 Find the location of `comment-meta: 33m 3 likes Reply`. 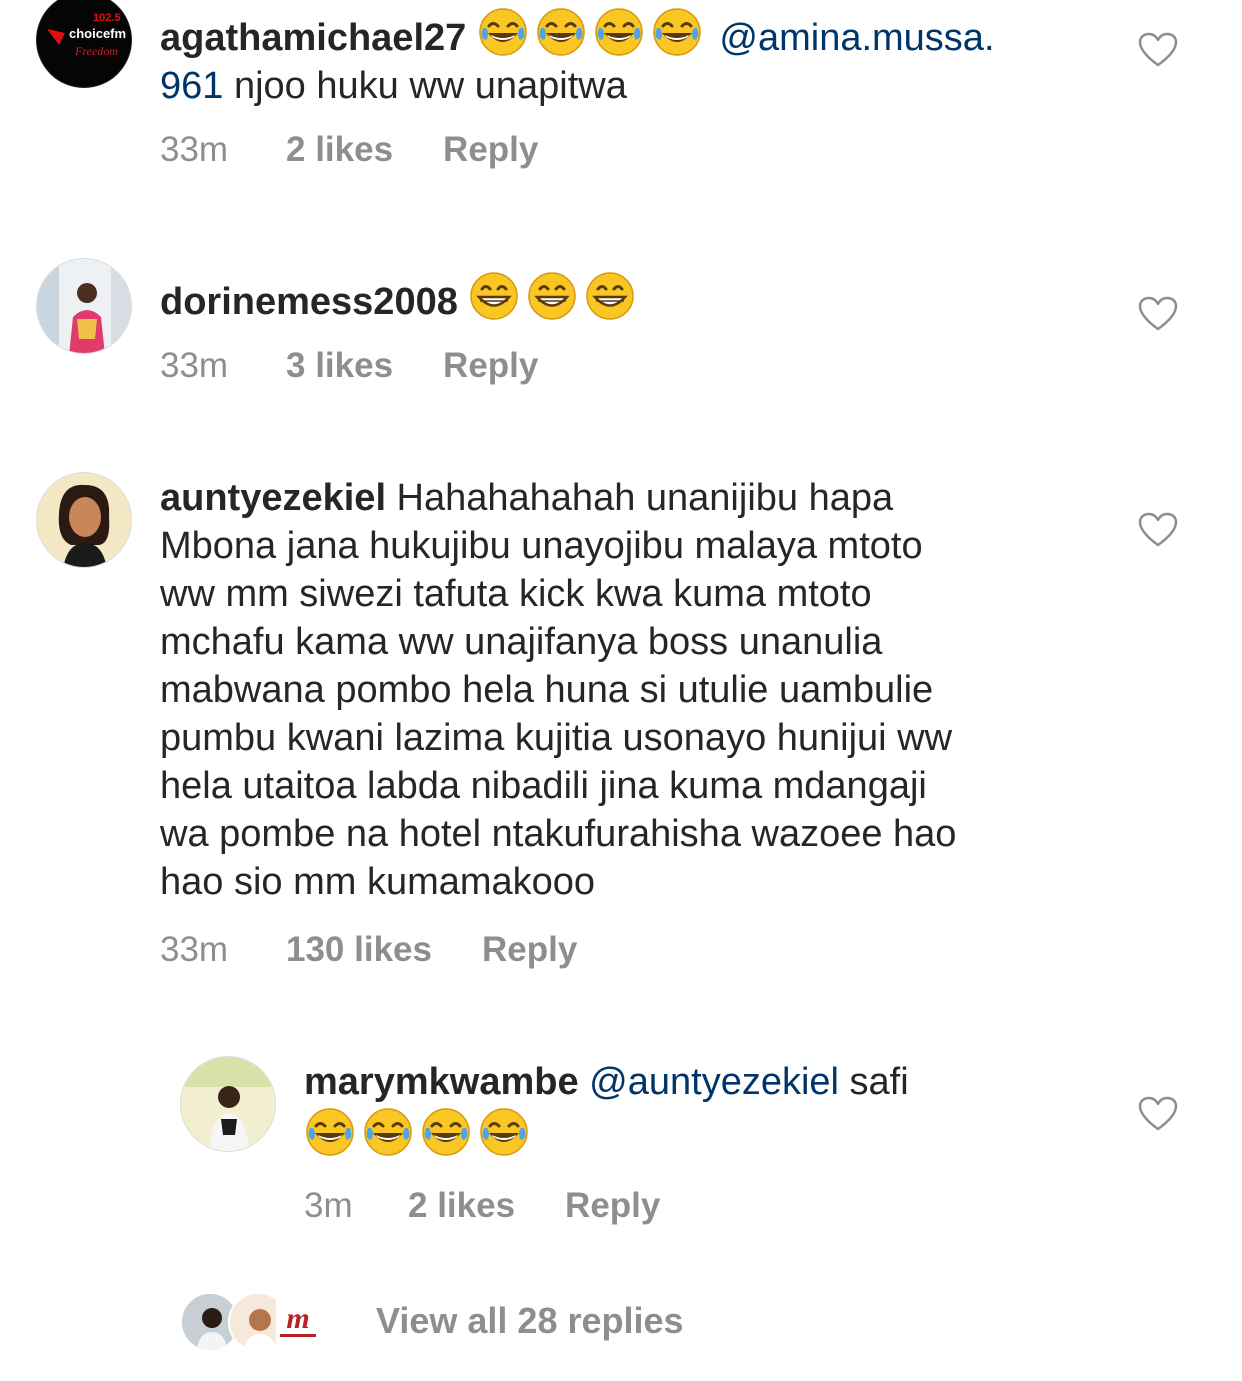

comment-meta: 33m 3 likes Reply is located at coordinates (349, 366).